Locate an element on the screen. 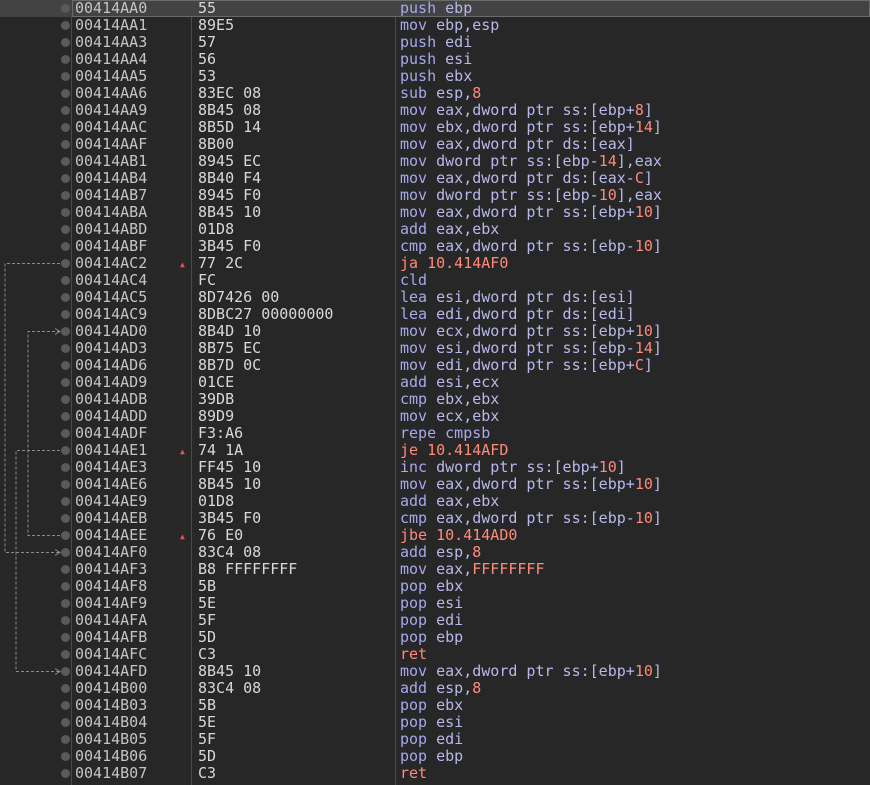 This screenshot has height=785, width=870. instruction-row: 00414AA0 55 push ebp is located at coordinates (435, 8).